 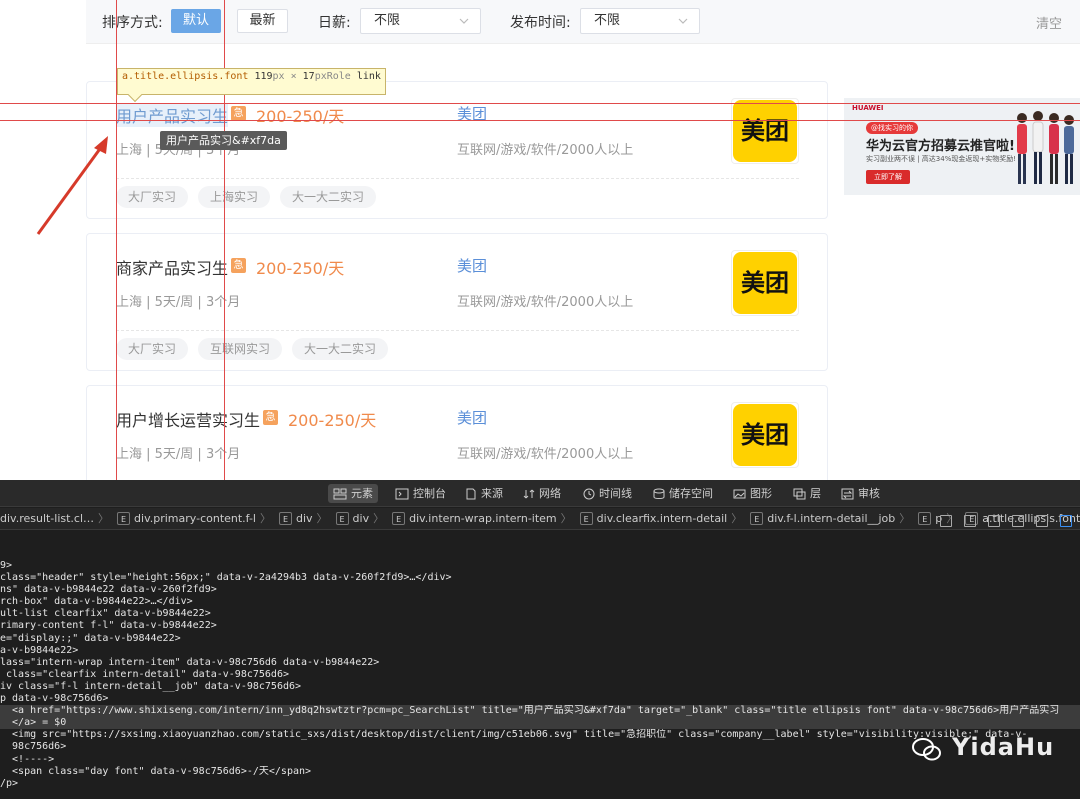 What do you see at coordinates (308, 76) in the screenshot?
I see `inspect-height: 17` at bounding box center [308, 76].